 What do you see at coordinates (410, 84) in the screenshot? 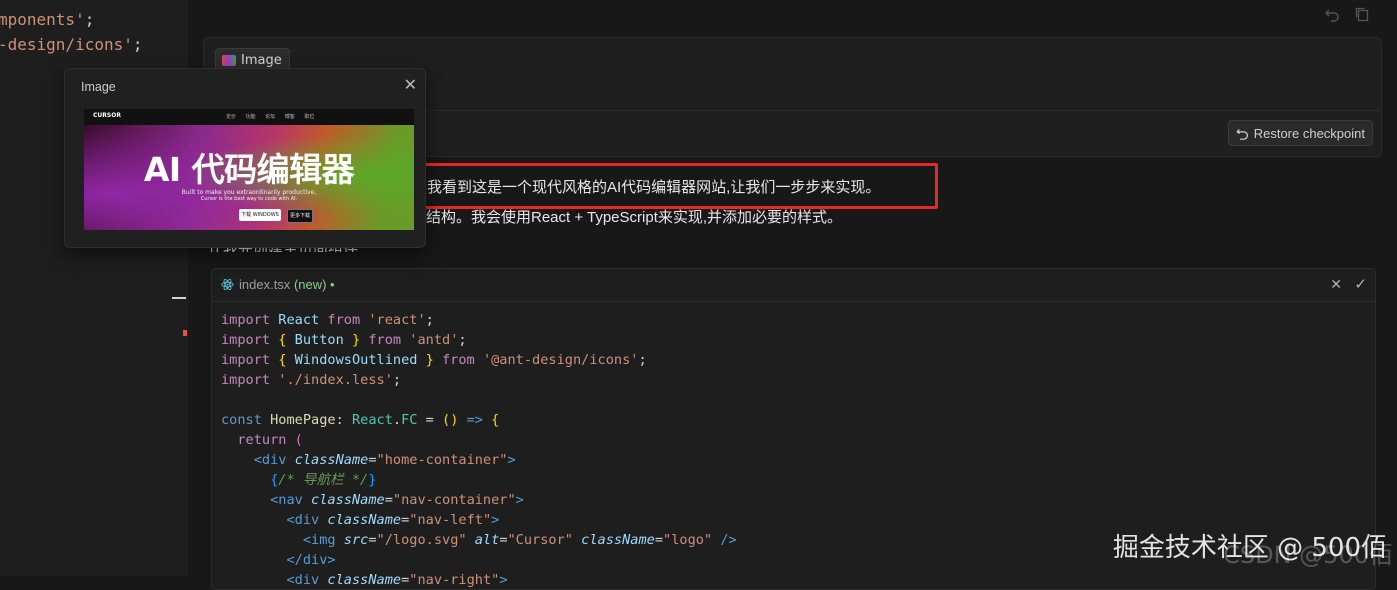
I see `close-icon: ✕` at bounding box center [410, 84].